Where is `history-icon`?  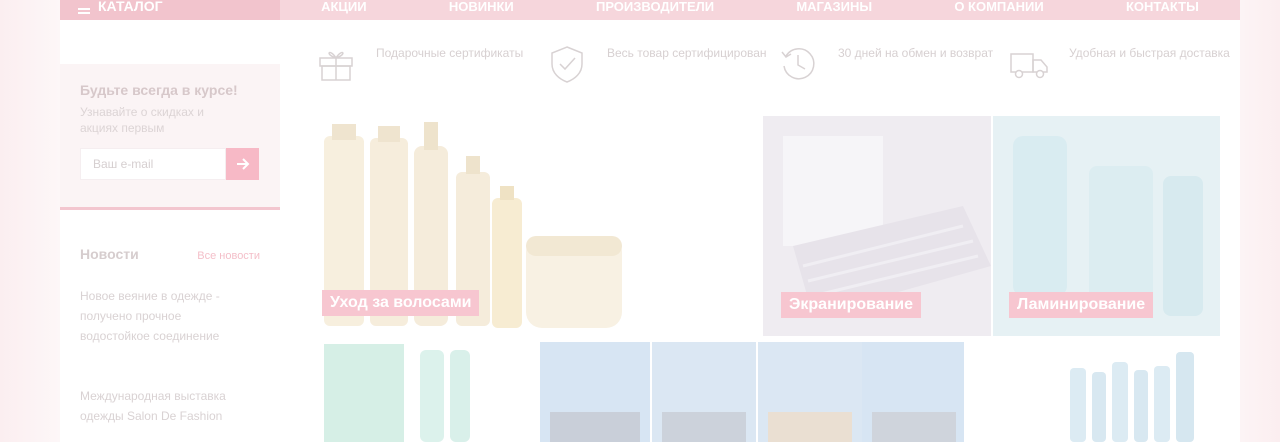 history-icon is located at coordinates (798, 64).